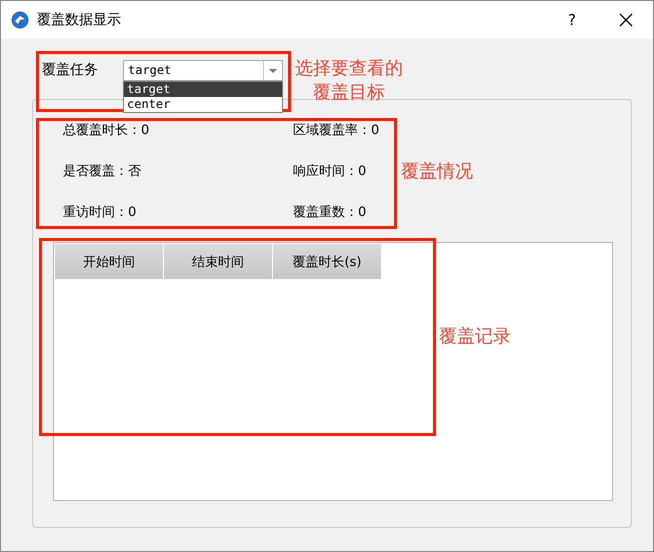 This screenshot has height=552, width=654. What do you see at coordinates (109, 261) in the screenshot?
I see `column-header: 开始时间` at bounding box center [109, 261].